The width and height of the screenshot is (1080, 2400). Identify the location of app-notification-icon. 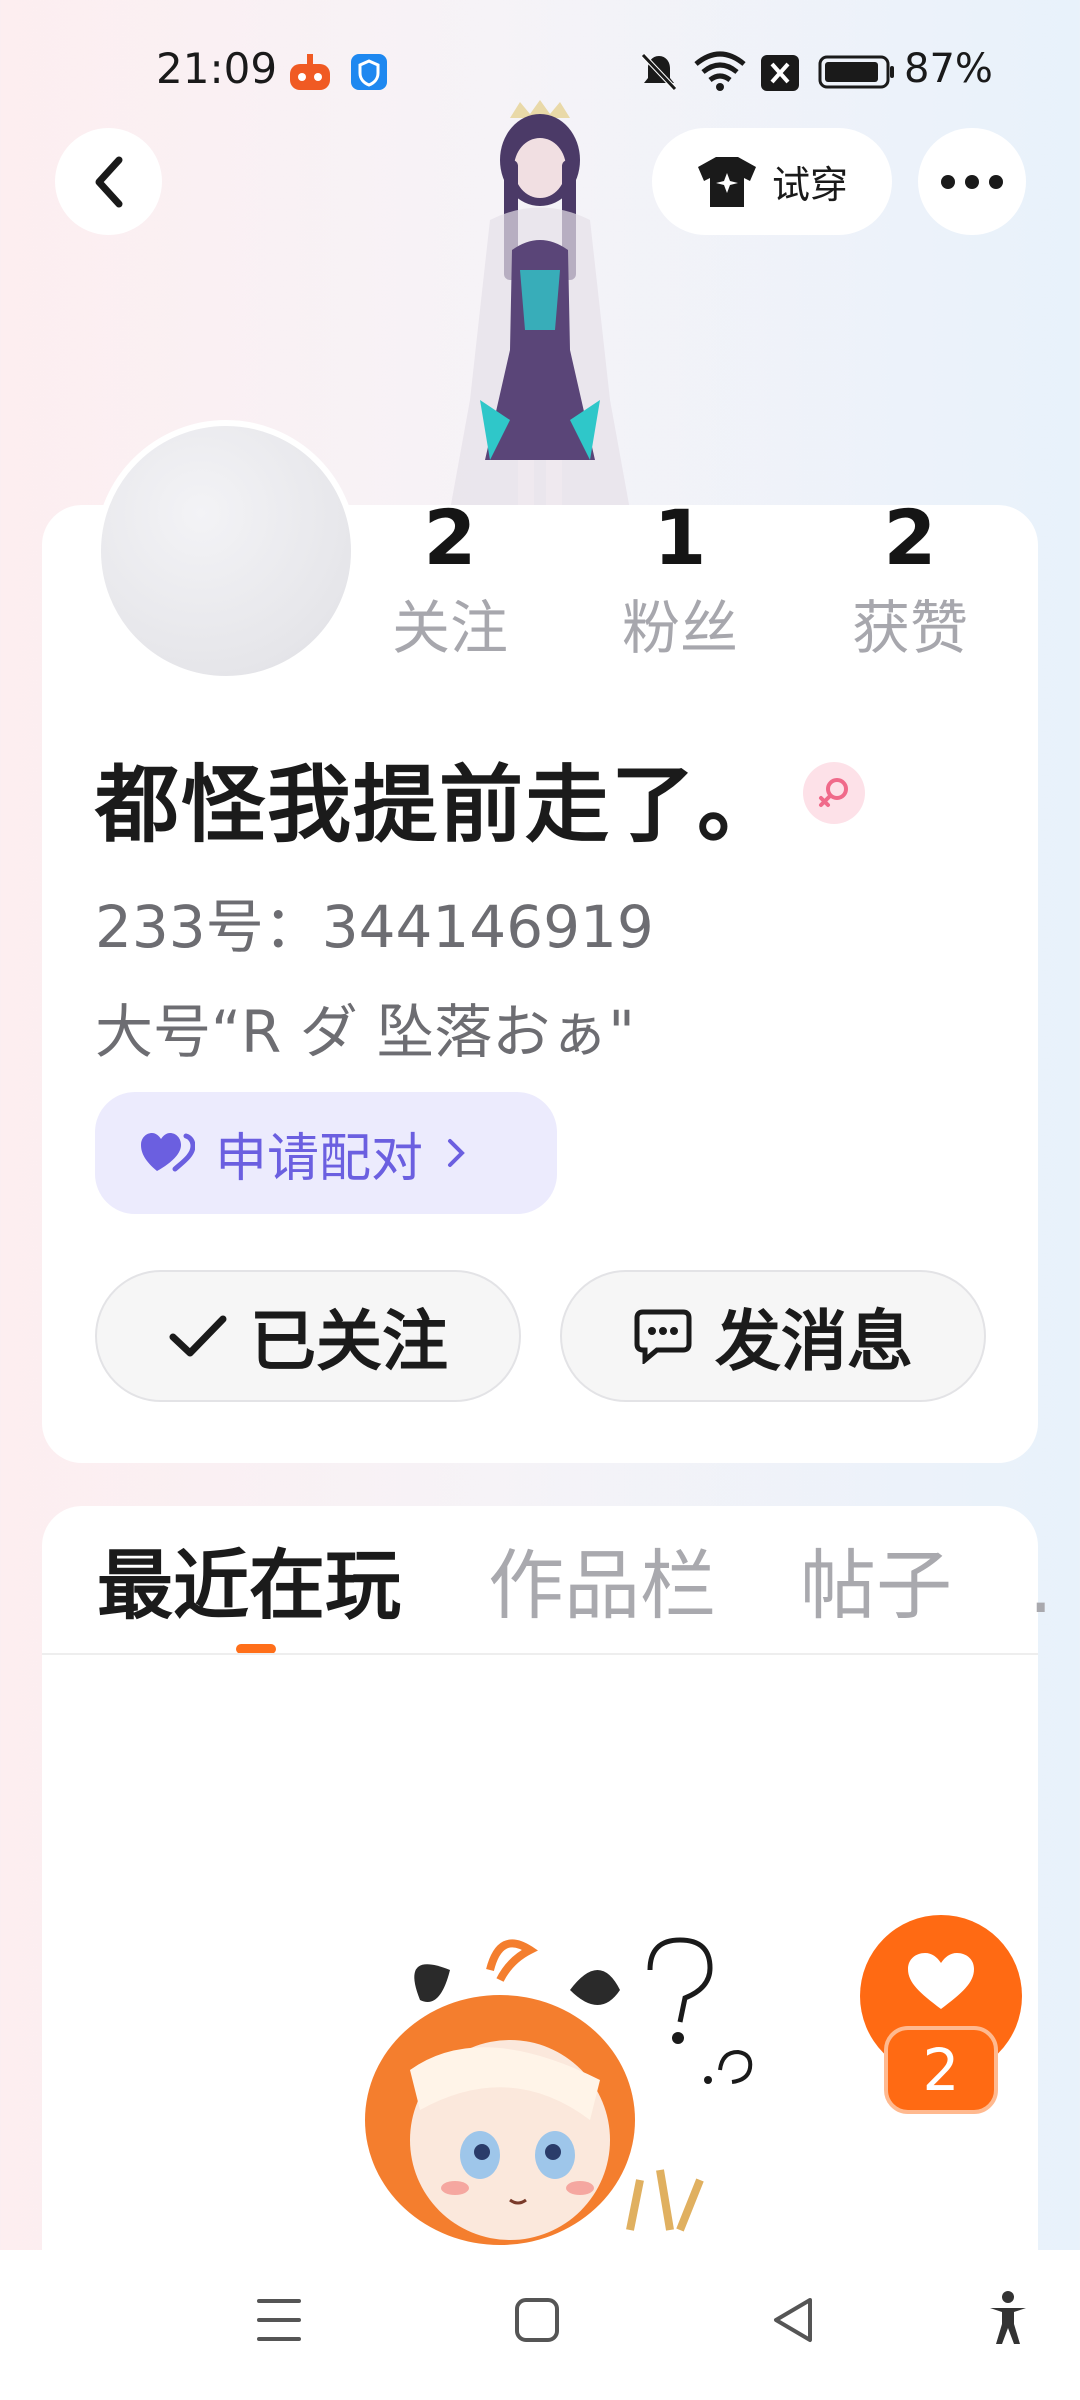
(310, 72).